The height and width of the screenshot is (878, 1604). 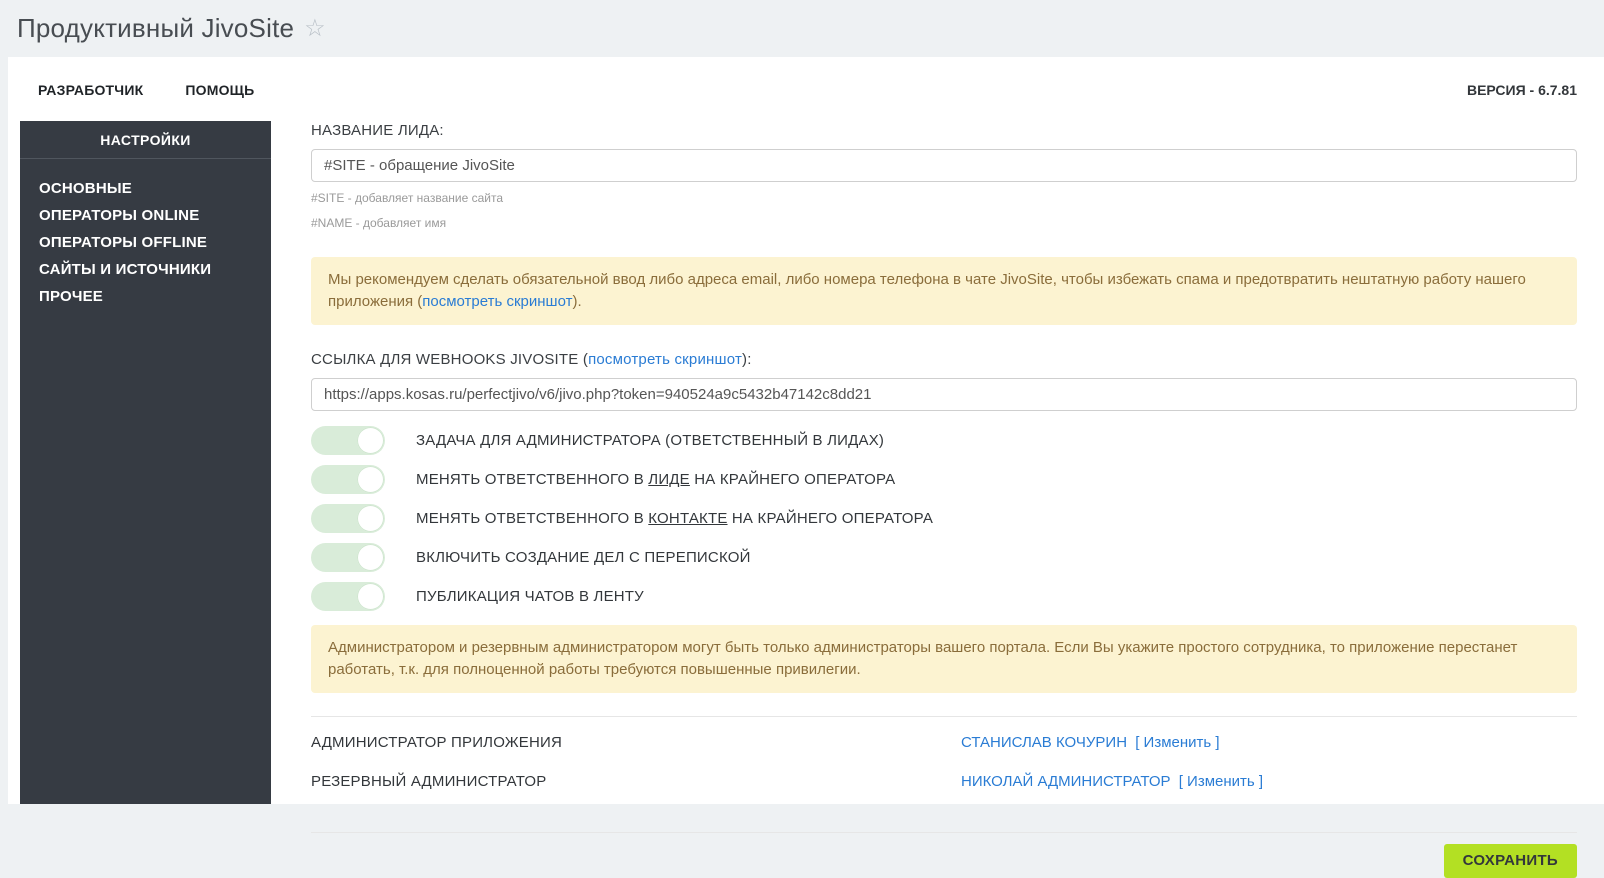 What do you see at coordinates (145, 140) in the screenshot?
I see `sidebar-header: НАСТРОЙКИ` at bounding box center [145, 140].